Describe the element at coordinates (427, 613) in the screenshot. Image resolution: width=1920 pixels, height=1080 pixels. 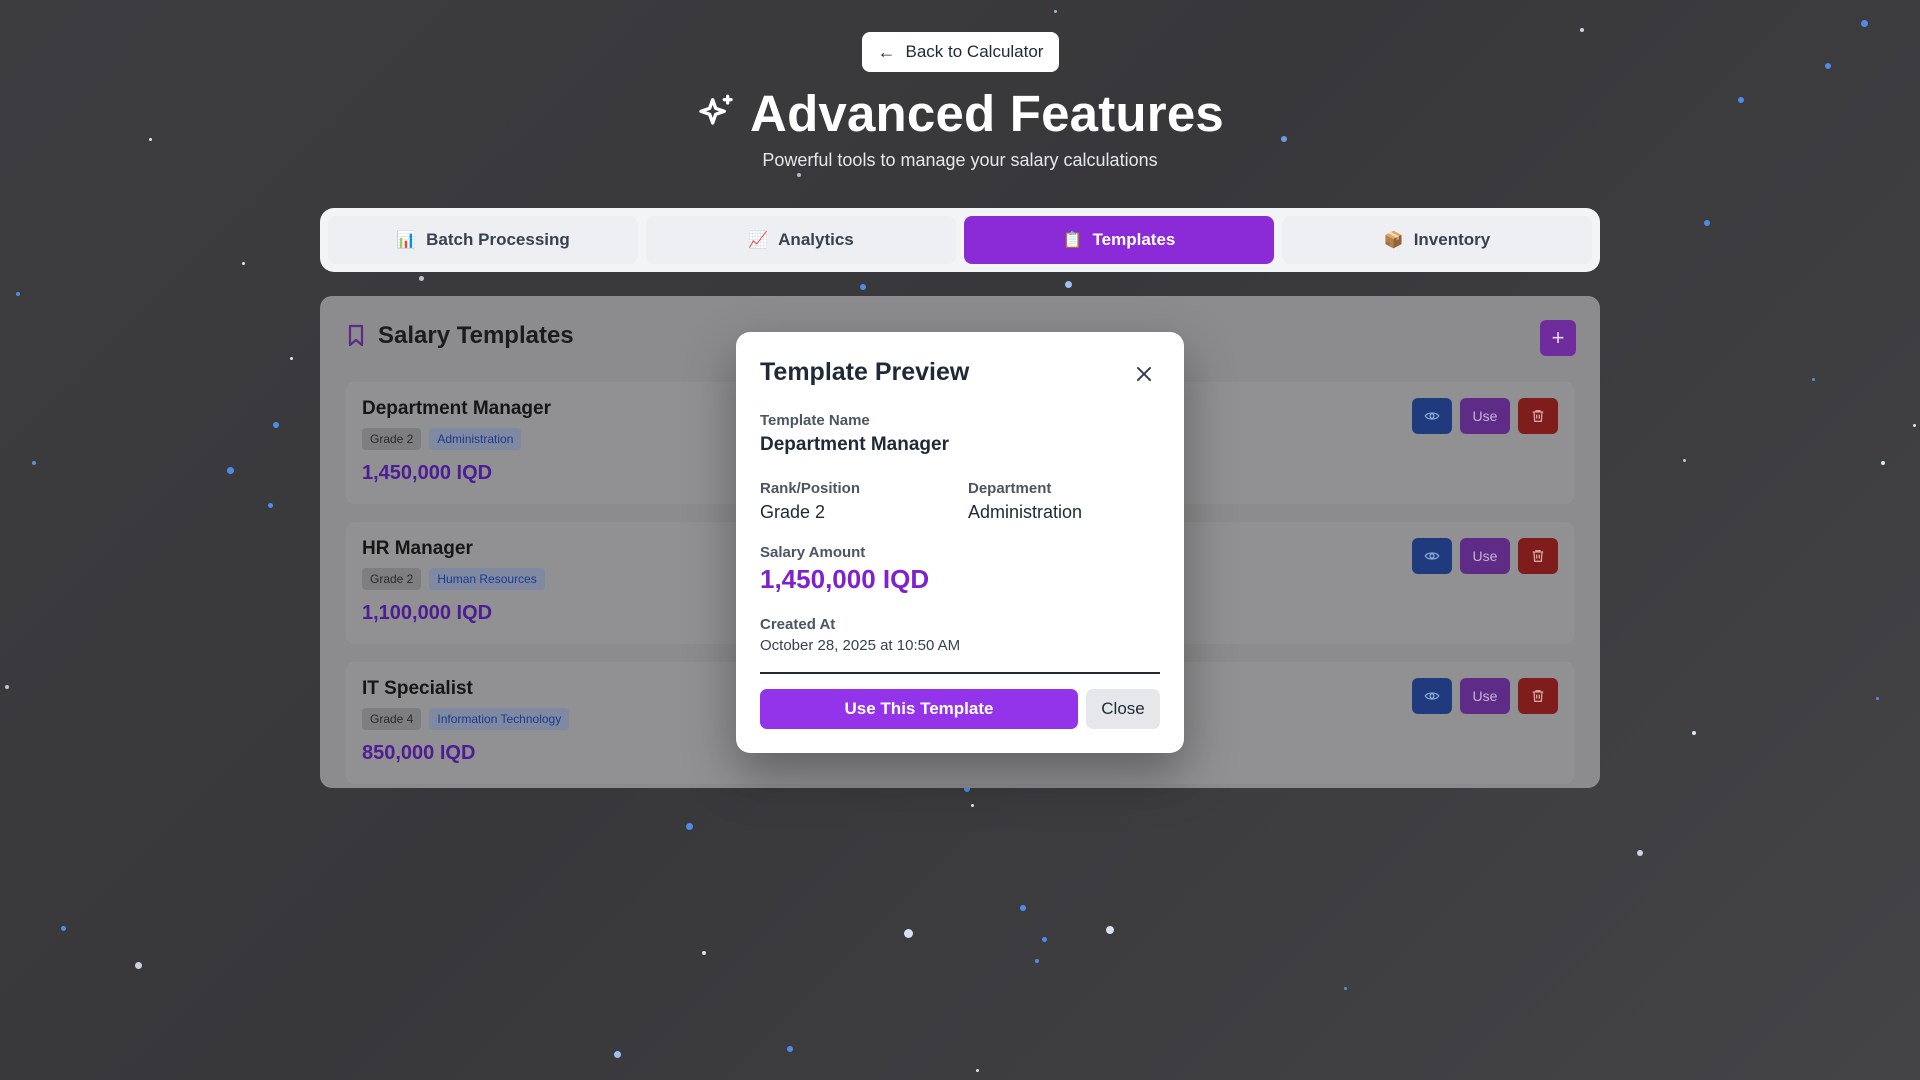
I see `template-amount: 1,100,000 IQD` at that location.